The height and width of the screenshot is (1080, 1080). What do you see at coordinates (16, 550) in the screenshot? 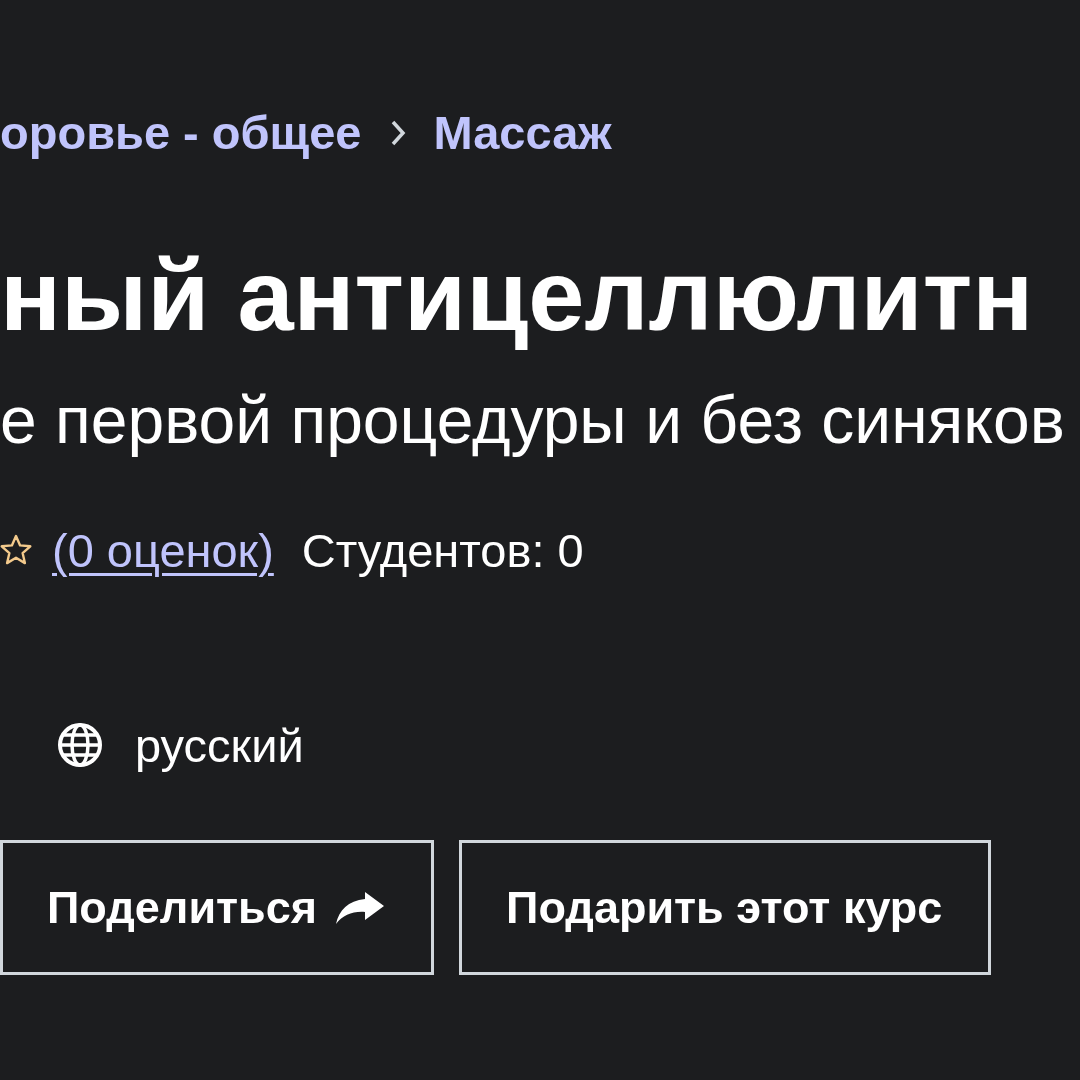
I see `star-outline-icon` at bounding box center [16, 550].